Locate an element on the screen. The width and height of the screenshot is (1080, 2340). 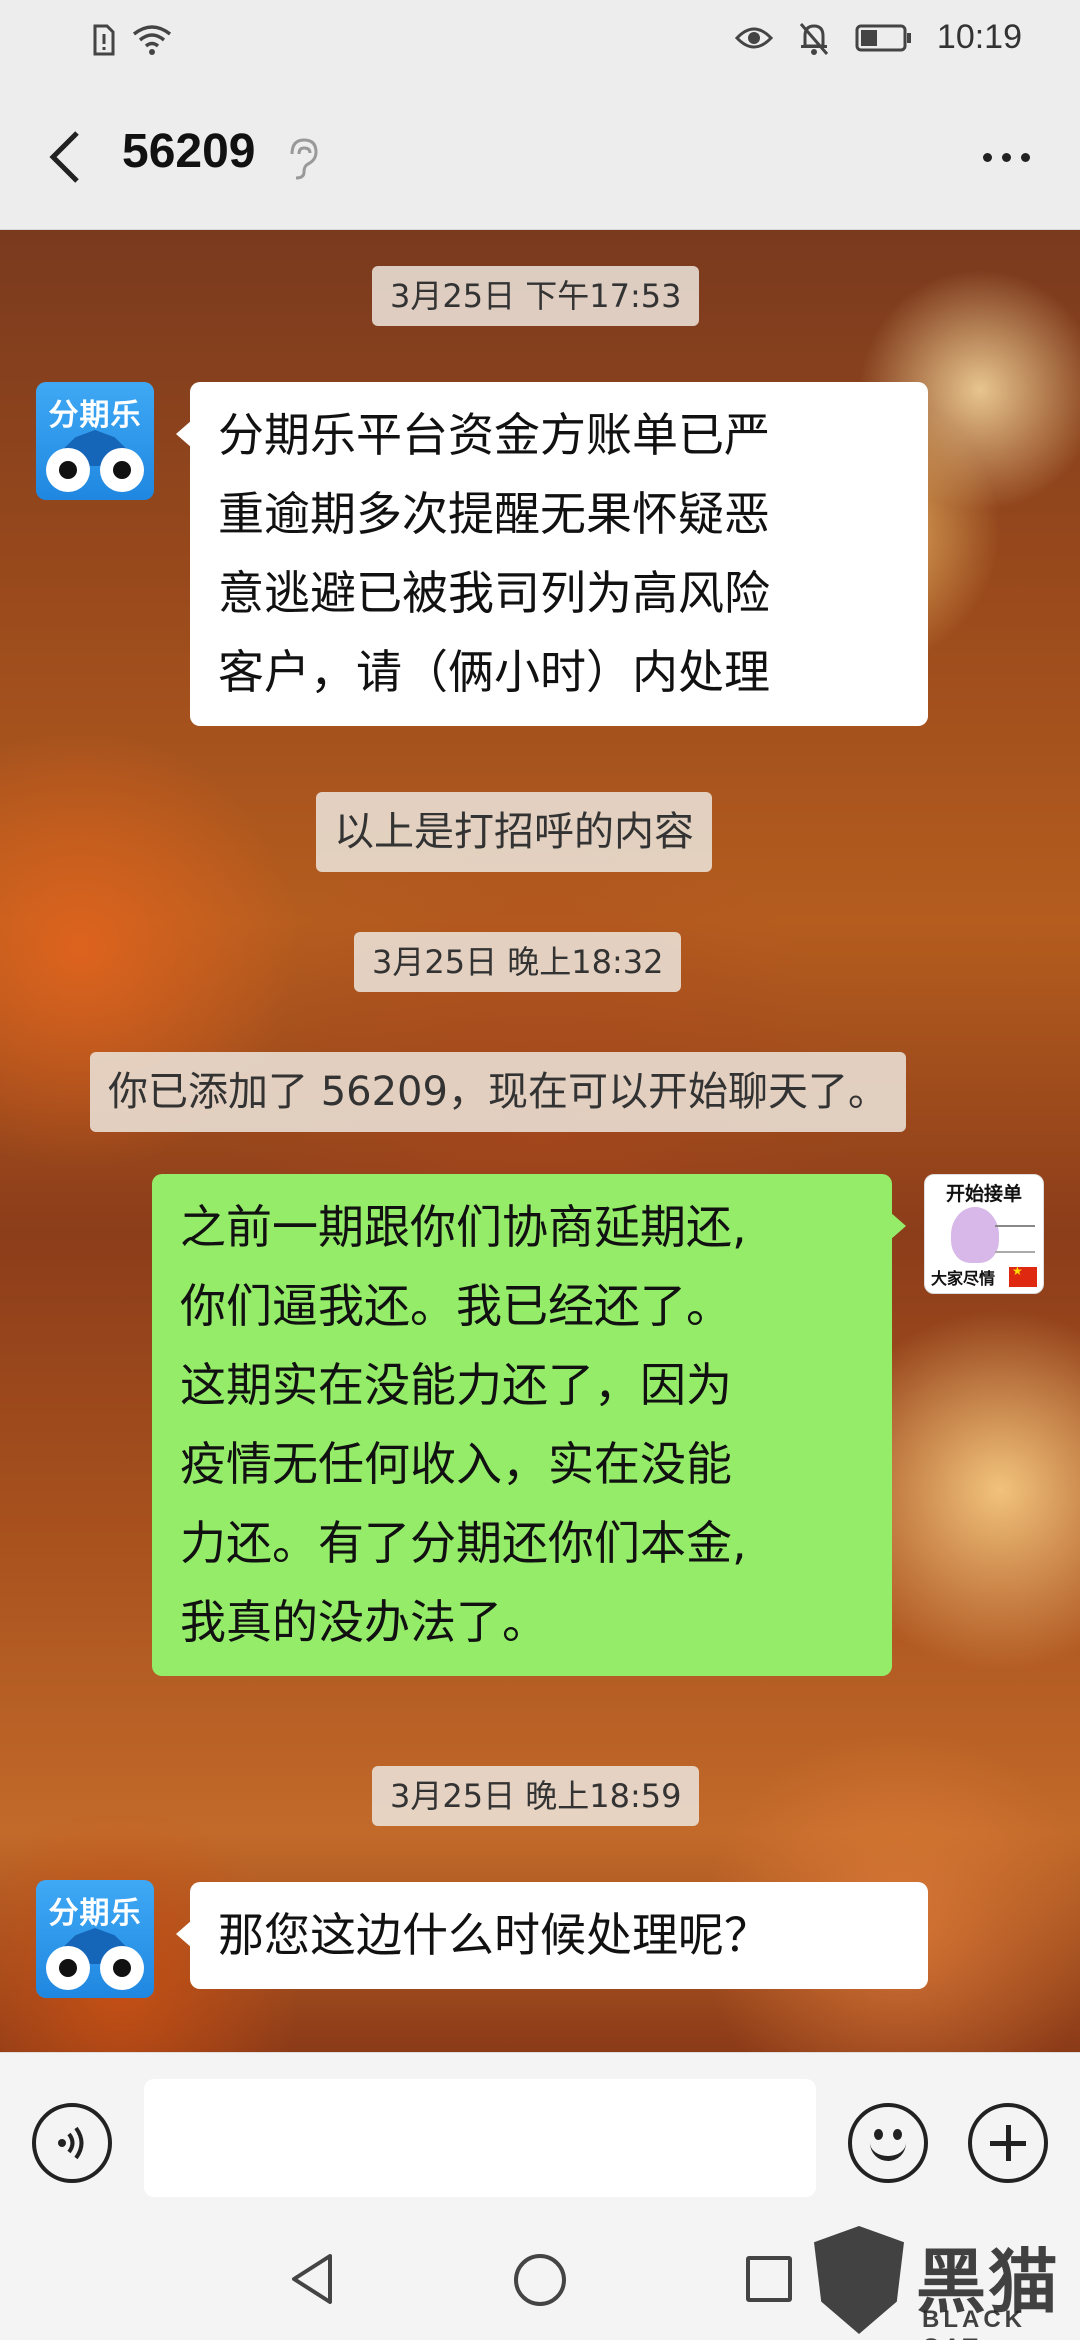
message-line: 重逾期多次提醒无果怀疑恶 is located at coordinates (494, 514).